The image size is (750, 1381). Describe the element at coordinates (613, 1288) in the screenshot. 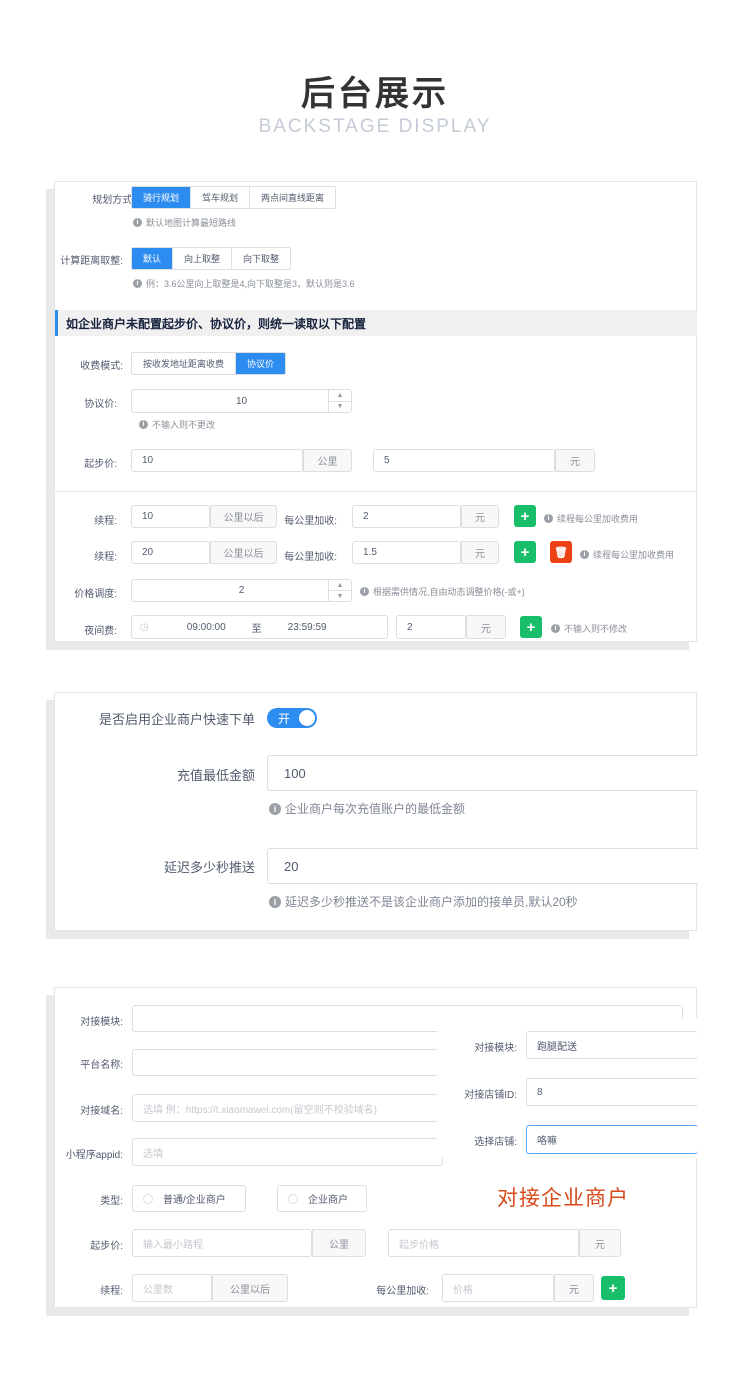

I see `add-continue-button: +` at that location.